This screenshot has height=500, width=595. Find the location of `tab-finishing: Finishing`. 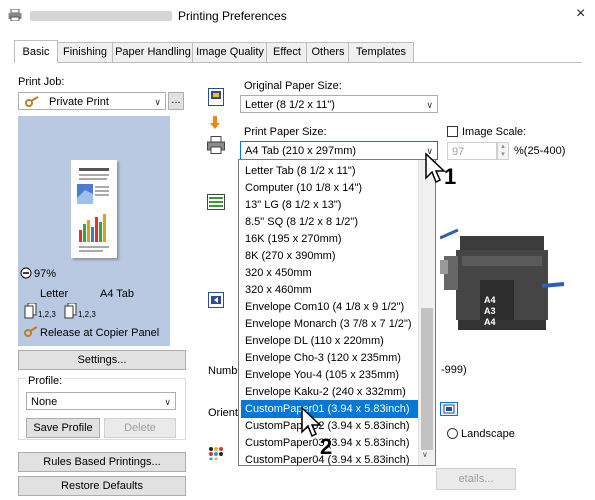

tab-finishing: Finishing is located at coordinates (85, 52).